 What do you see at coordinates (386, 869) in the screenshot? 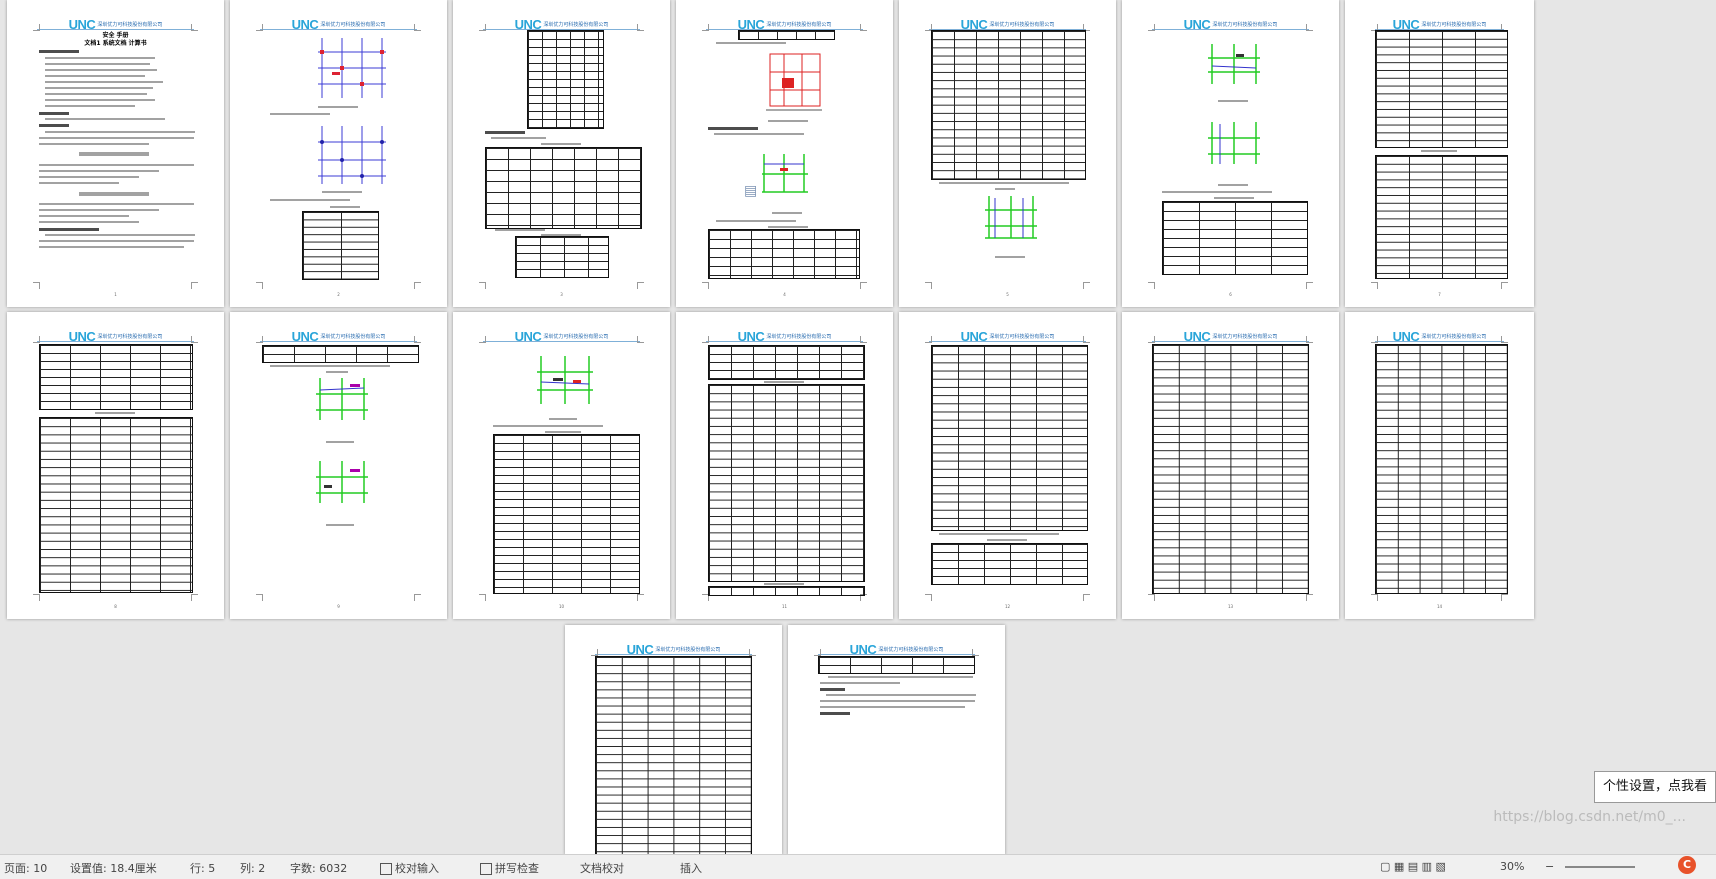
I see `check-icon` at bounding box center [386, 869].